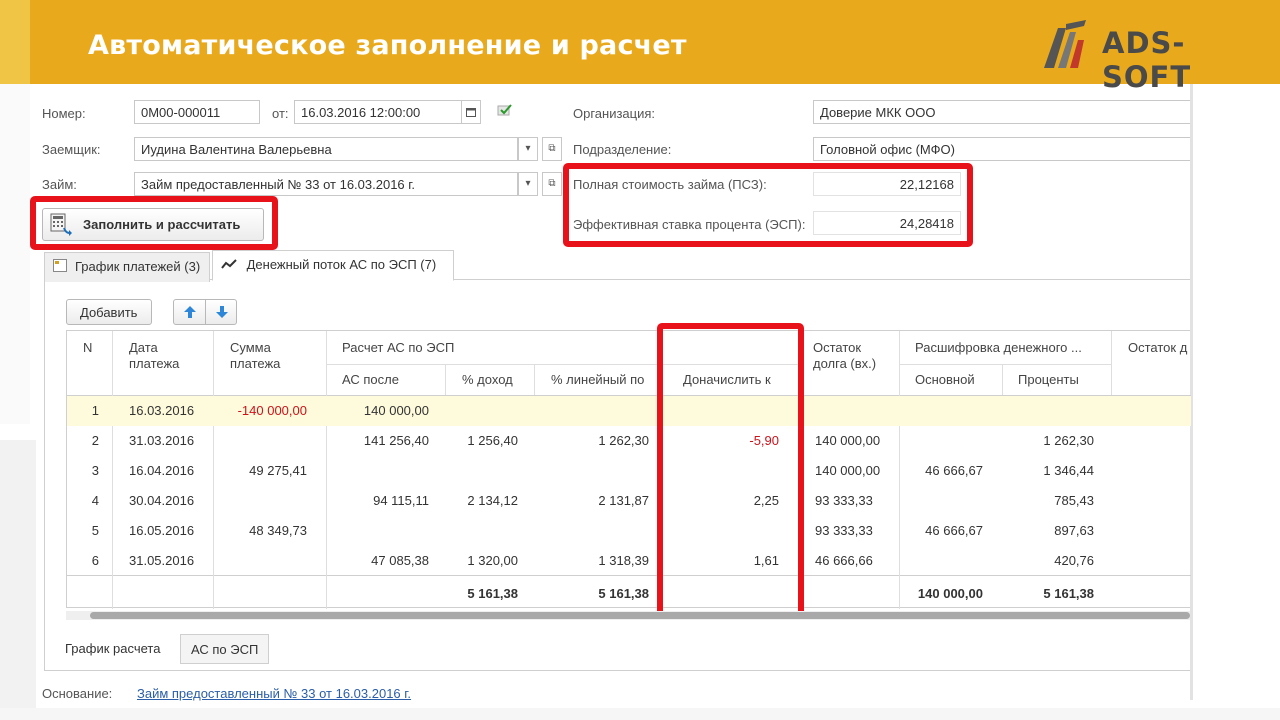 The width and height of the screenshot is (1280, 720). What do you see at coordinates (95, 560) in the screenshot?
I see `cell-n: 6` at bounding box center [95, 560].